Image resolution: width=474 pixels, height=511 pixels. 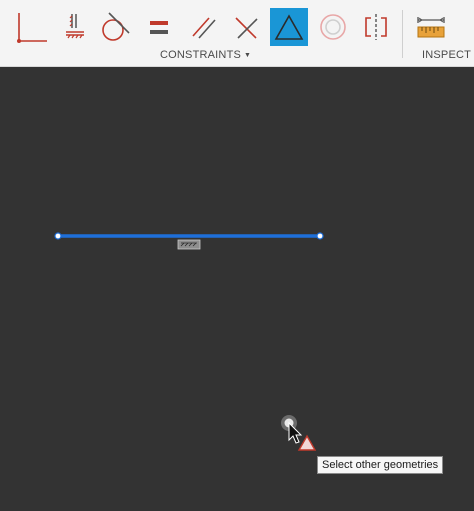 I want to click on inspect-group-label: INSPECT ▼, so click(x=448, y=55).